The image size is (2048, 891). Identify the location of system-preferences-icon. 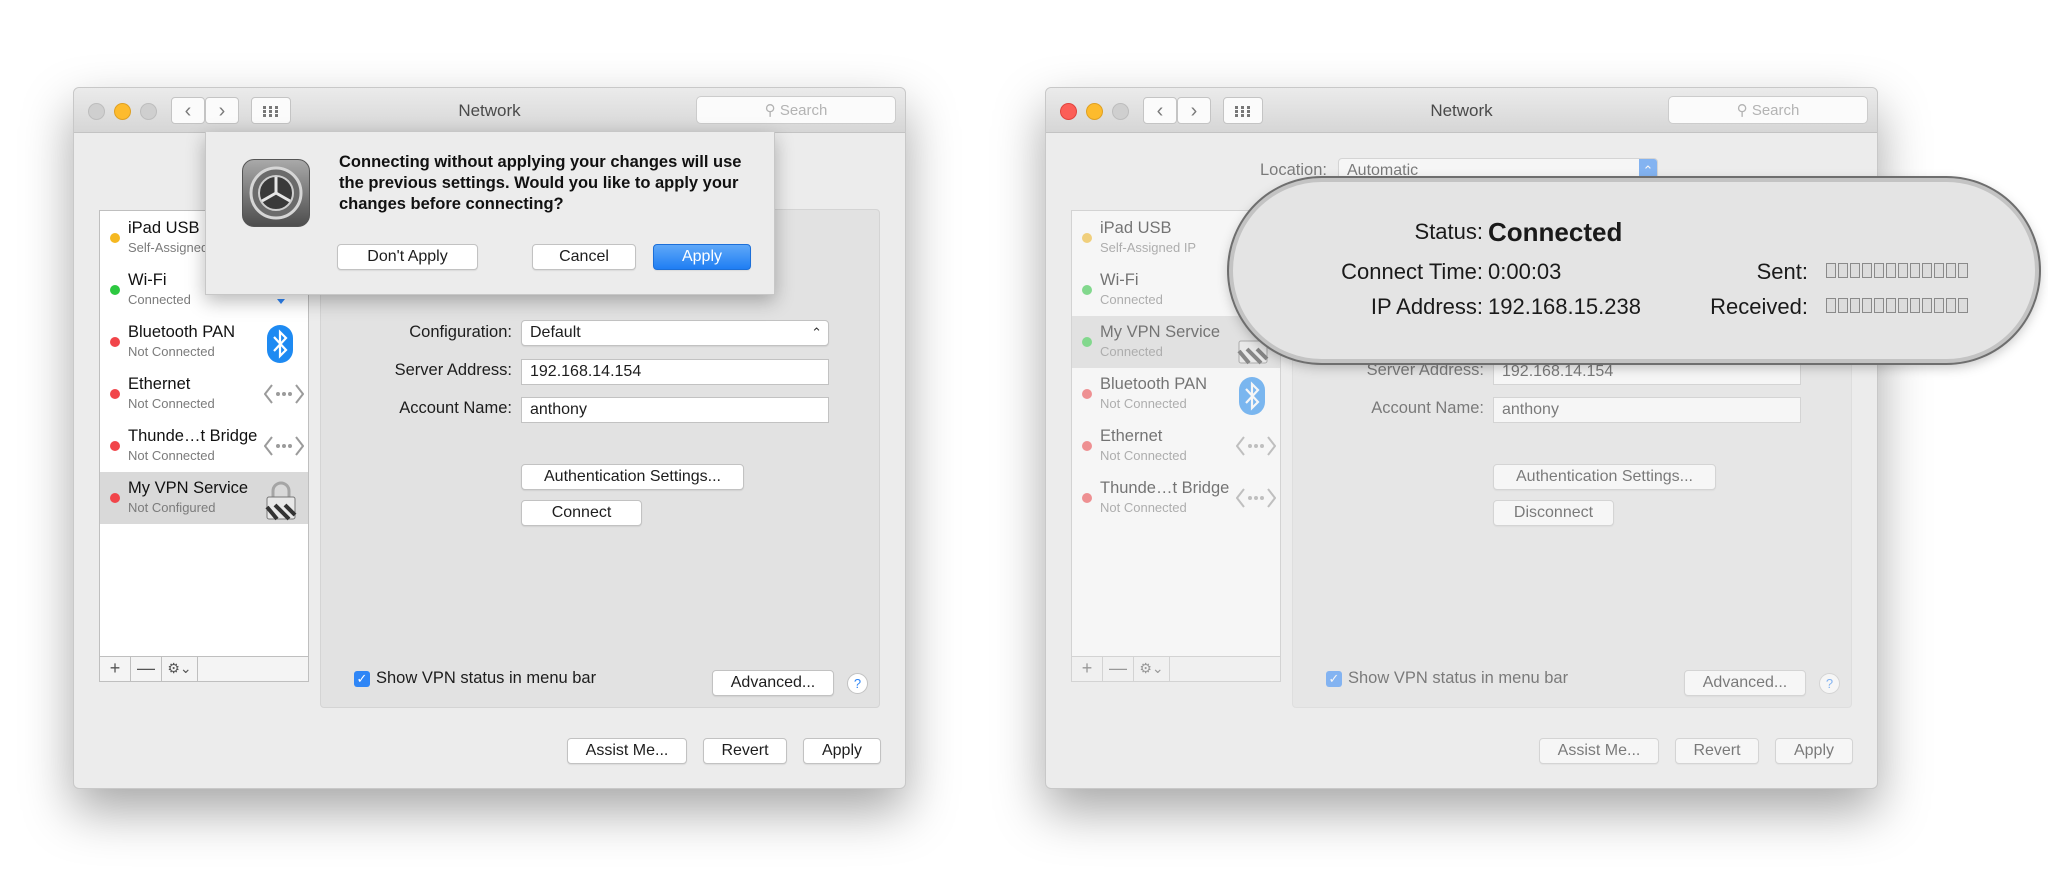
(276, 193).